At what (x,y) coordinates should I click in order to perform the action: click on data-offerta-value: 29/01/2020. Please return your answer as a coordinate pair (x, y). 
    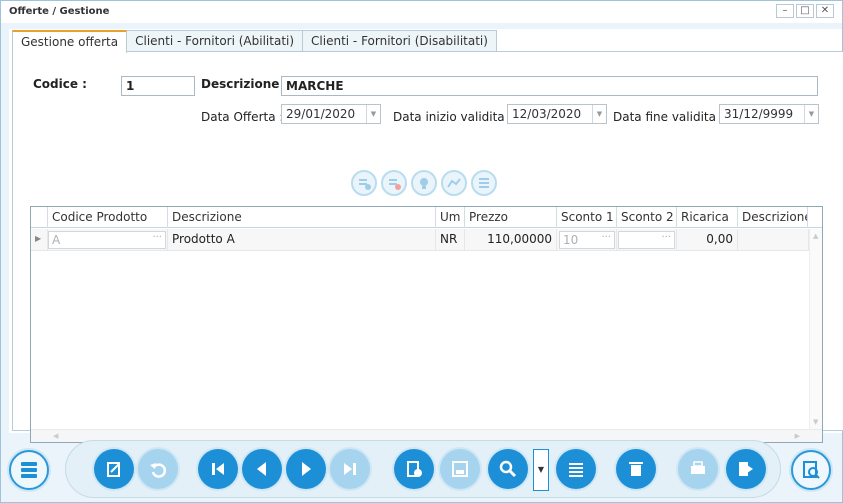
    Looking at the image, I should click on (321, 114).